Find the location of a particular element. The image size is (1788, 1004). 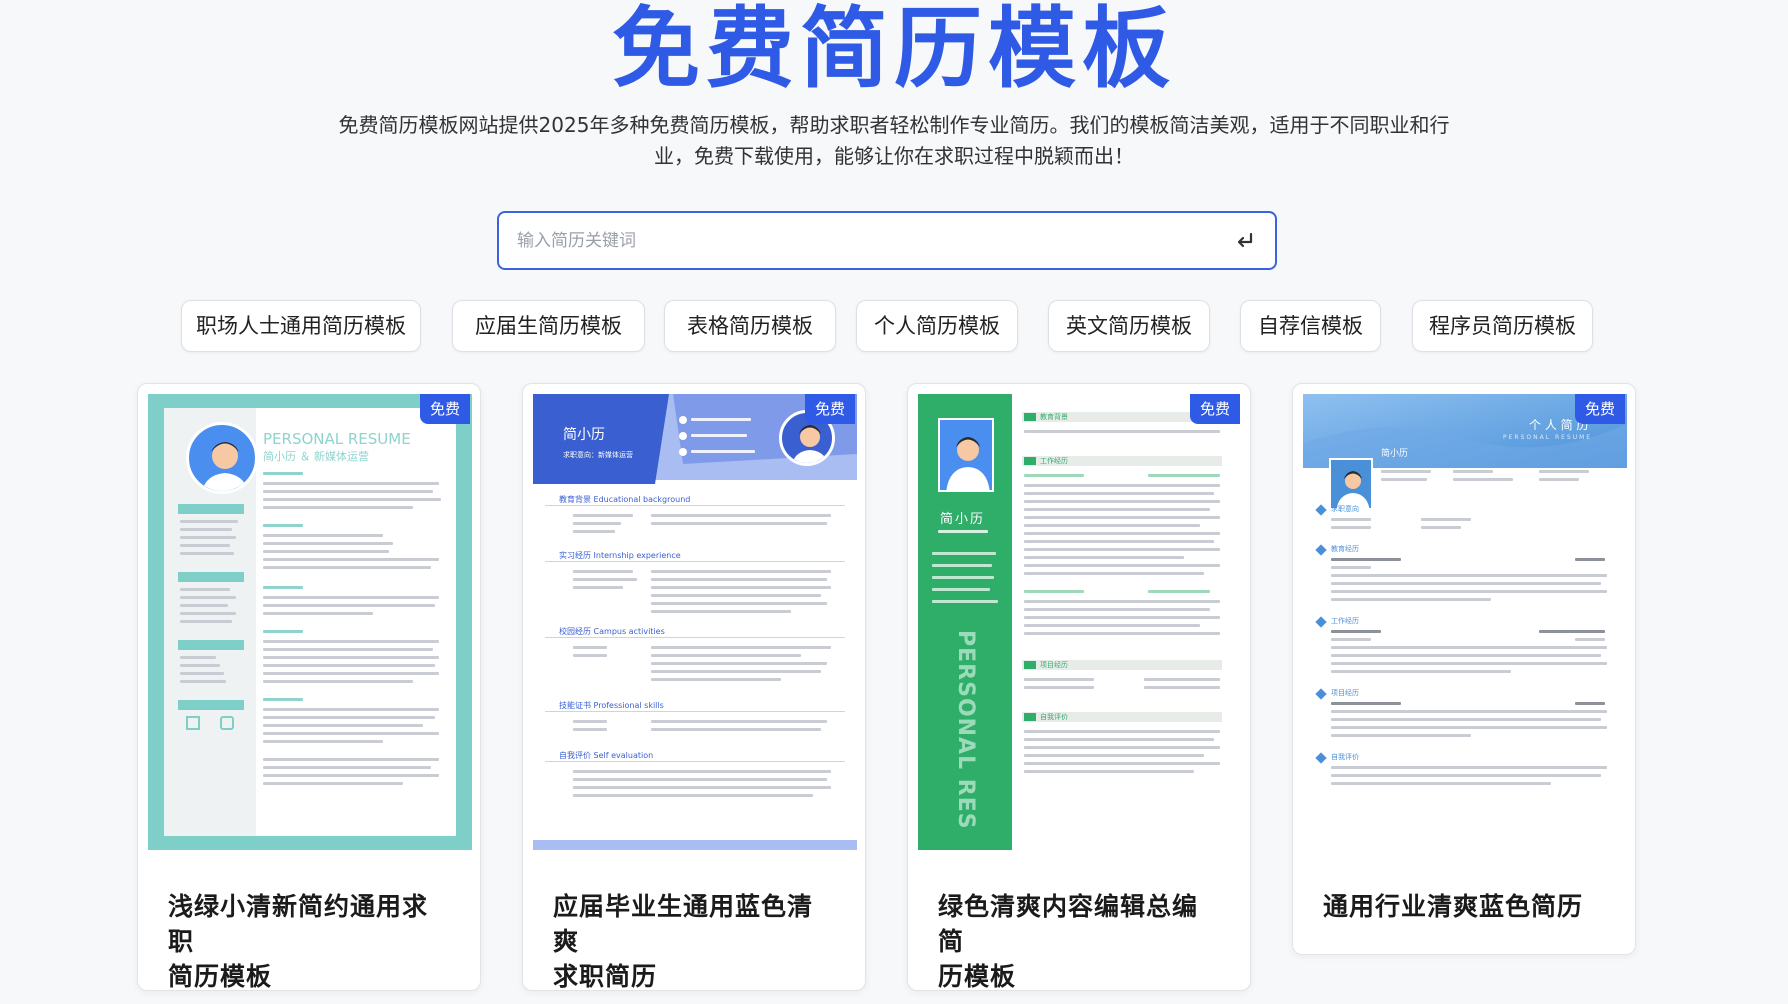

template-title: 应届毕业生通用蓝色清爽 求职简历 is located at coordinates (695, 941).